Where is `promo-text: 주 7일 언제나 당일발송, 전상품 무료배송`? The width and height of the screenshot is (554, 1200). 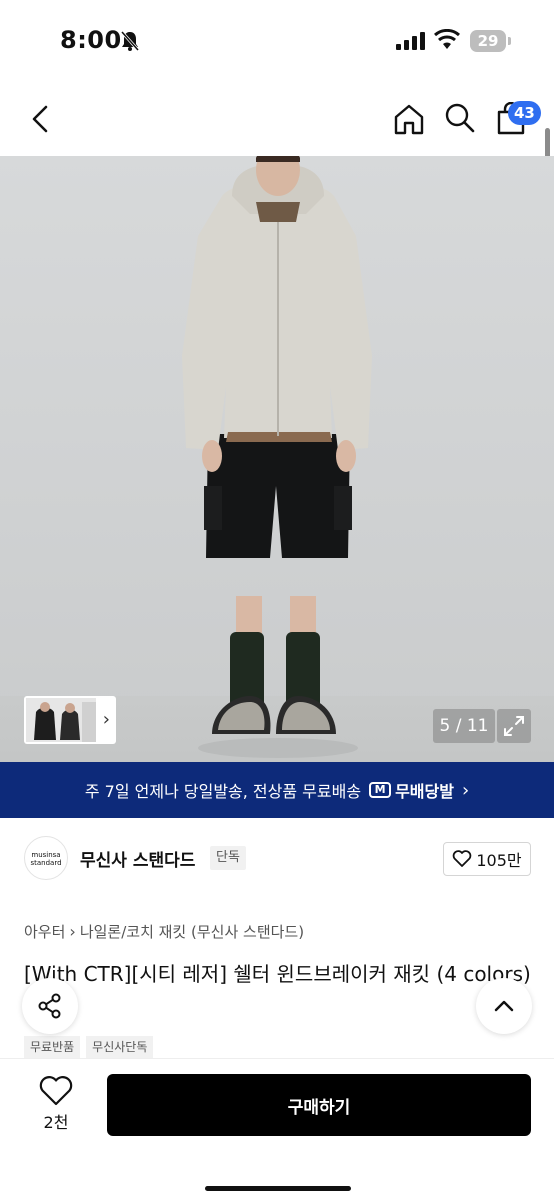 promo-text: 주 7일 언제나 당일발송, 전상품 무료배송 is located at coordinates (223, 791).